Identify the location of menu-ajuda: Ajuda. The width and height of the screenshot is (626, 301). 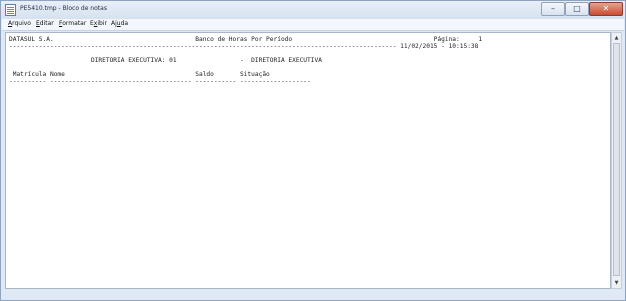
(119, 23).